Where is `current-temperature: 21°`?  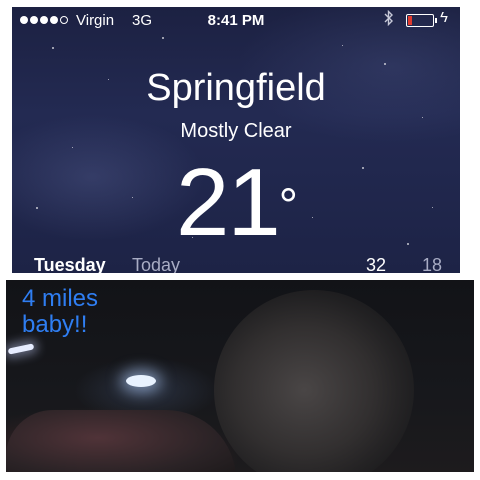 current-temperature: 21° is located at coordinates (237, 202).